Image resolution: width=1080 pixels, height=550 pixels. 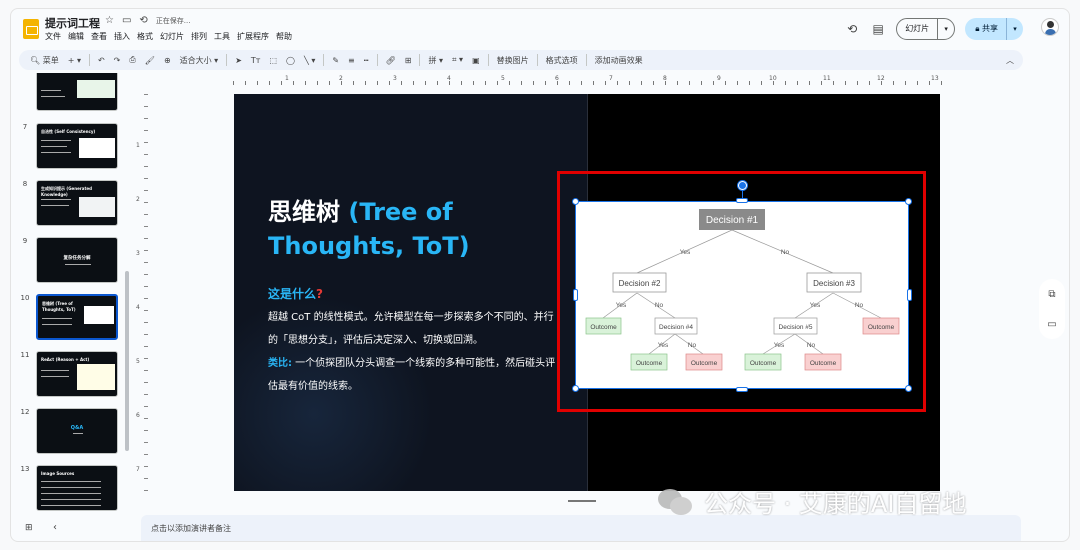 What do you see at coordinates (172, 36) in the screenshot?
I see `menu-slide: 幻灯片` at bounding box center [172, 36].